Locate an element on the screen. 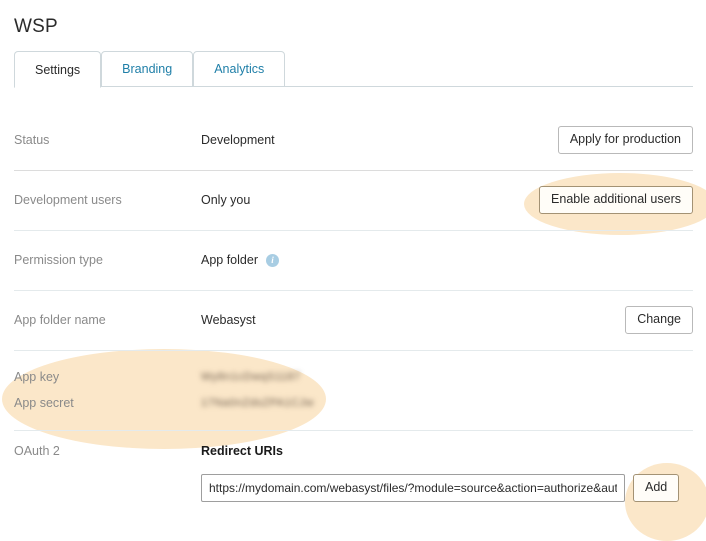  tab-branding: Branding is located at coordinates (147, 69).